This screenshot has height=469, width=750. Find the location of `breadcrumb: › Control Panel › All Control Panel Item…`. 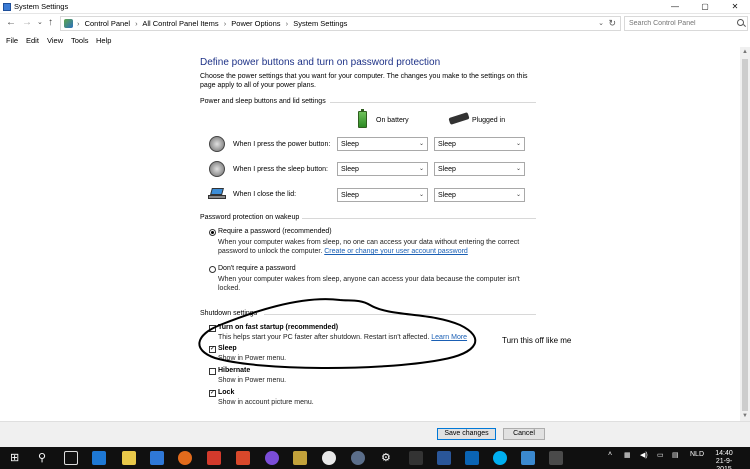

breadcrumb: › Control Panel › All Control Panel Item… is located at coordinates (213, 23).